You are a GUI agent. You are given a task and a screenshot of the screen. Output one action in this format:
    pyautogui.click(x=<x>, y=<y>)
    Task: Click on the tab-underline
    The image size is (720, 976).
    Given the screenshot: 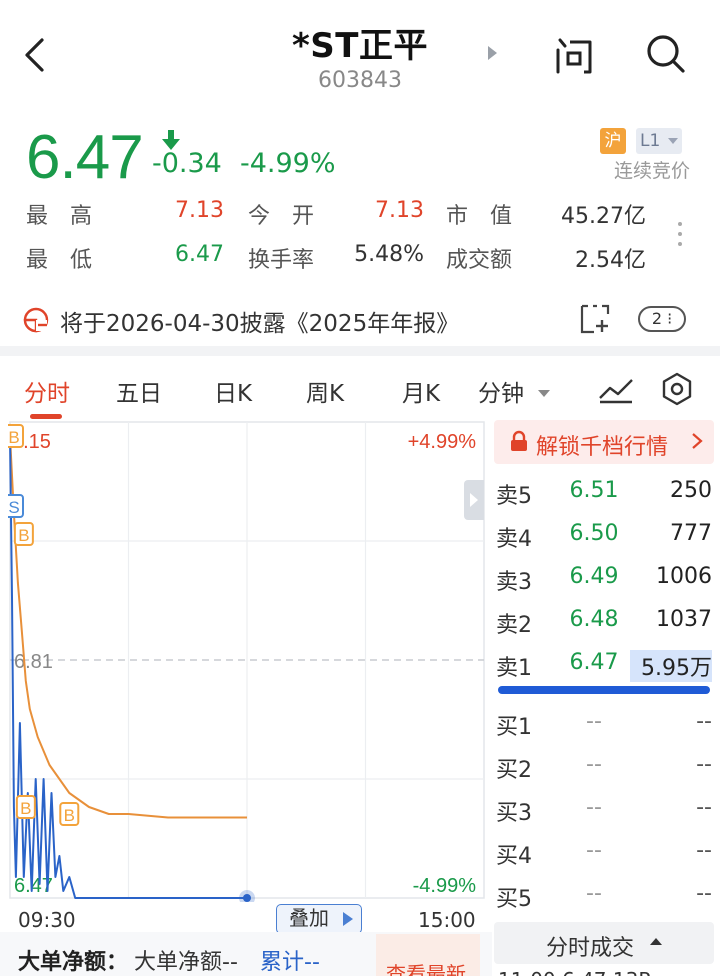 What is the action you would take?
    pyautogui.click(x=46, y=416)
    